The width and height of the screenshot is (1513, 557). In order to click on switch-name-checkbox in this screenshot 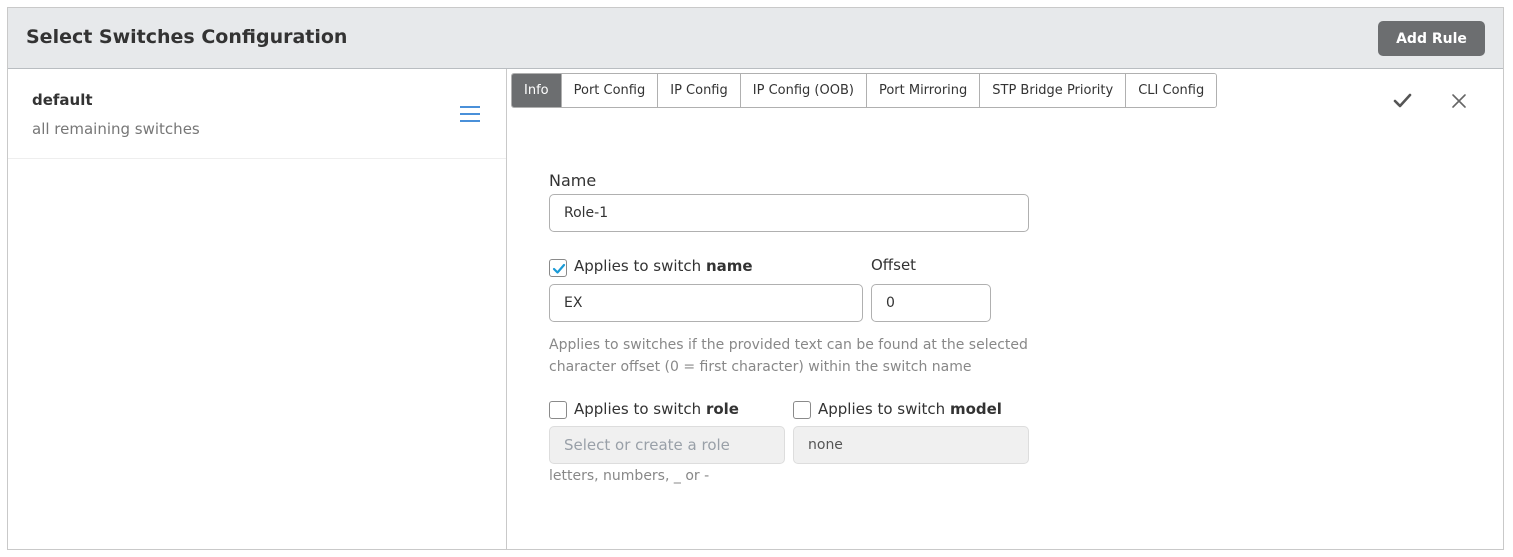, I will do `click(558, 268)`.